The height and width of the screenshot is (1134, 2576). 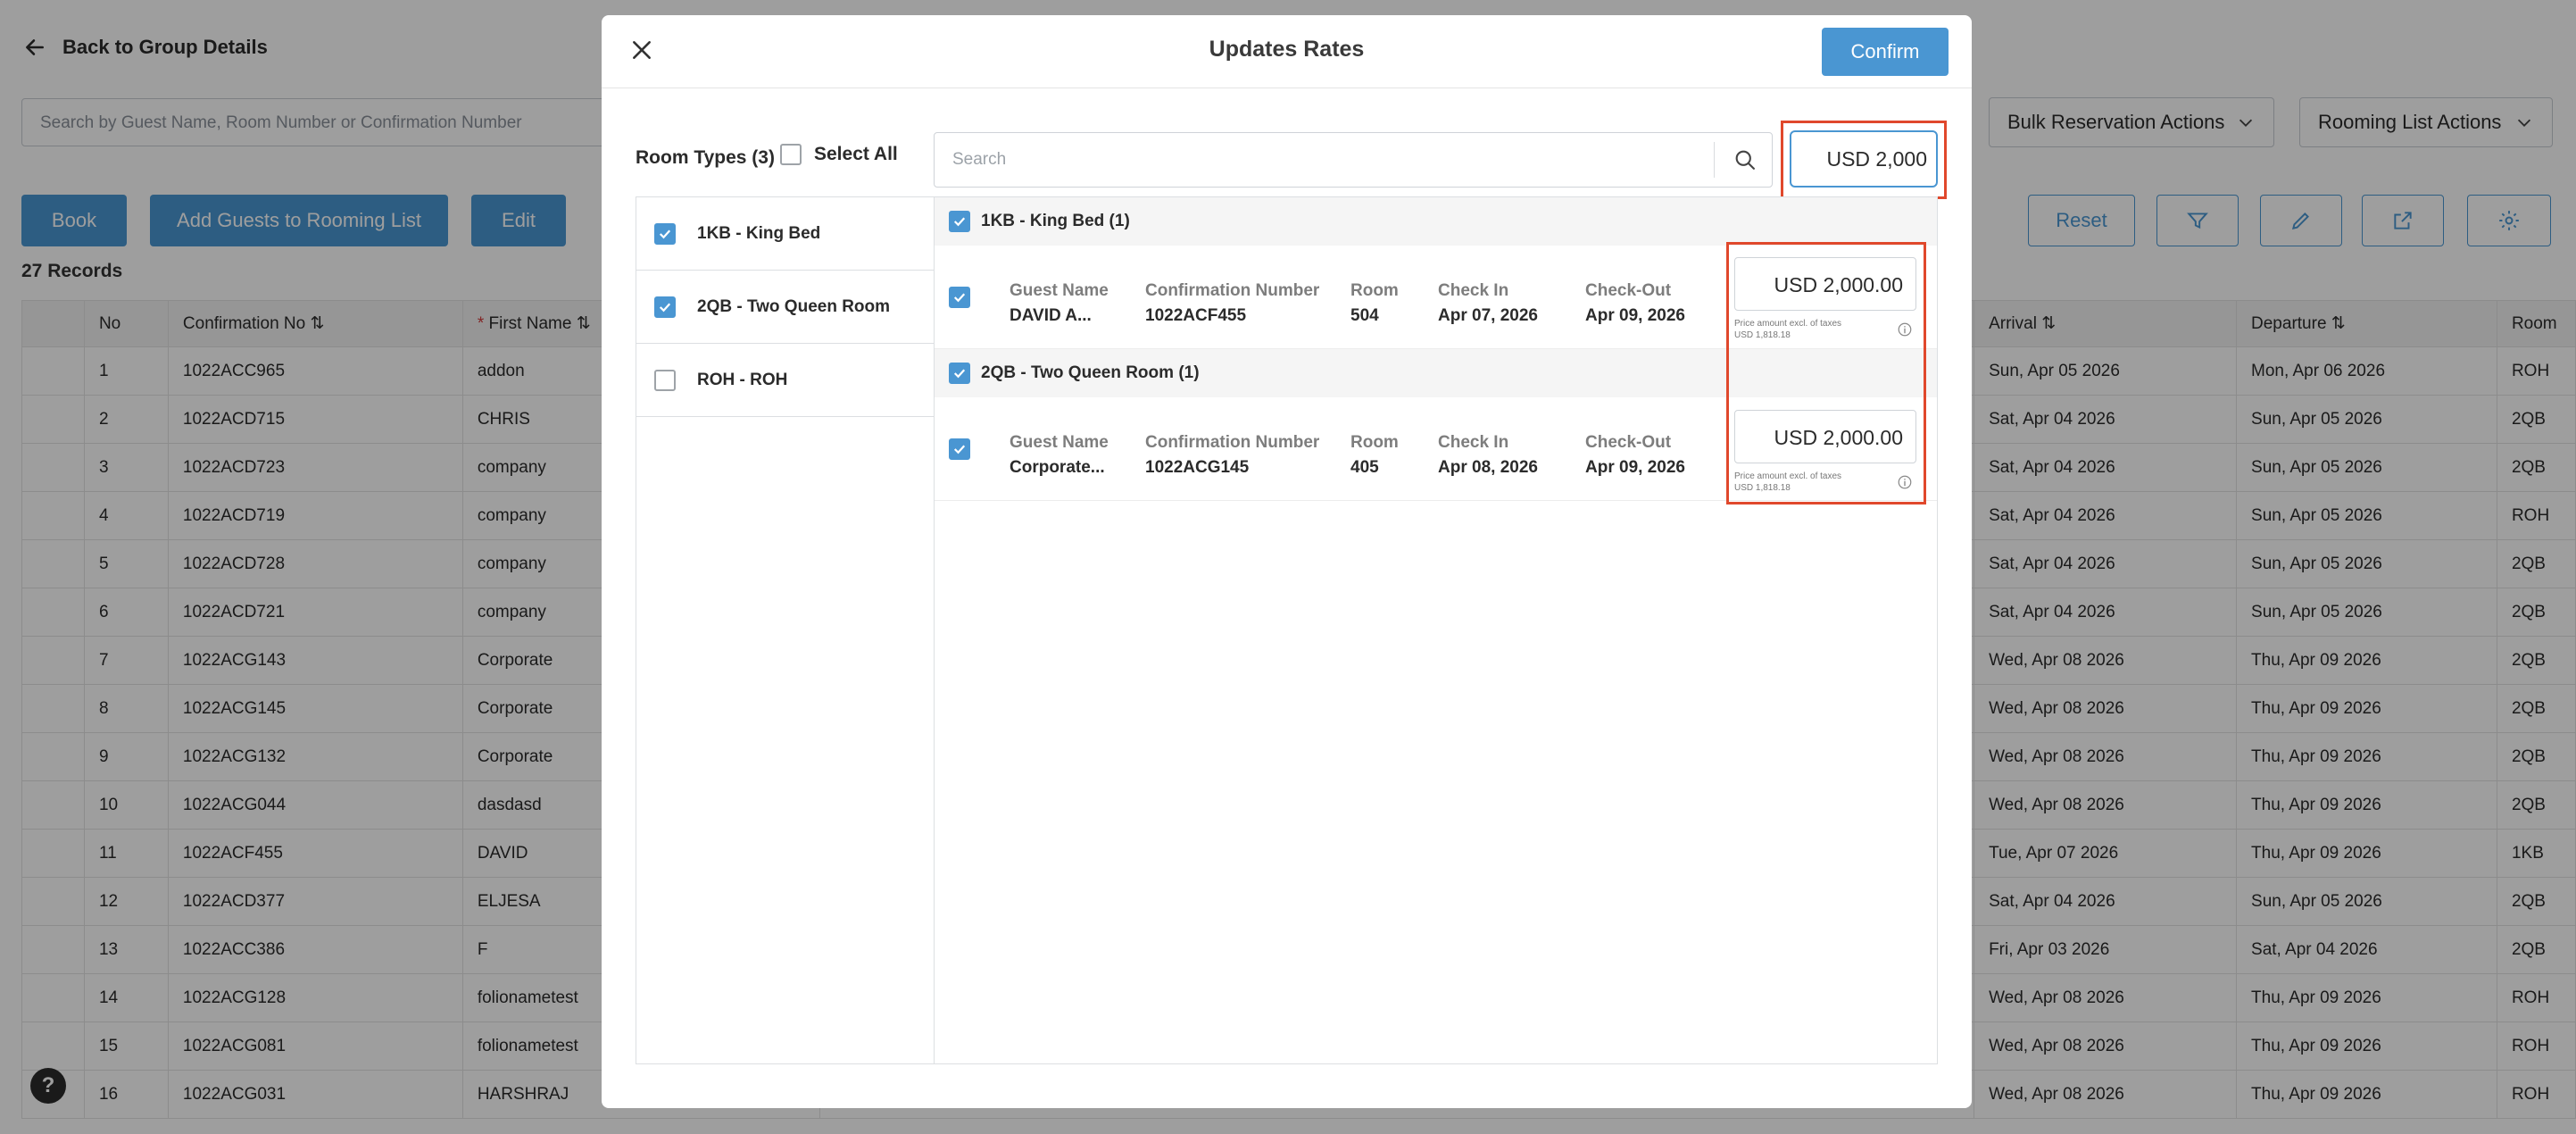 What do you see at coordinates (1745, 159) in the screenshot?
I see `search-icon` at bounding box center [1745, 159].